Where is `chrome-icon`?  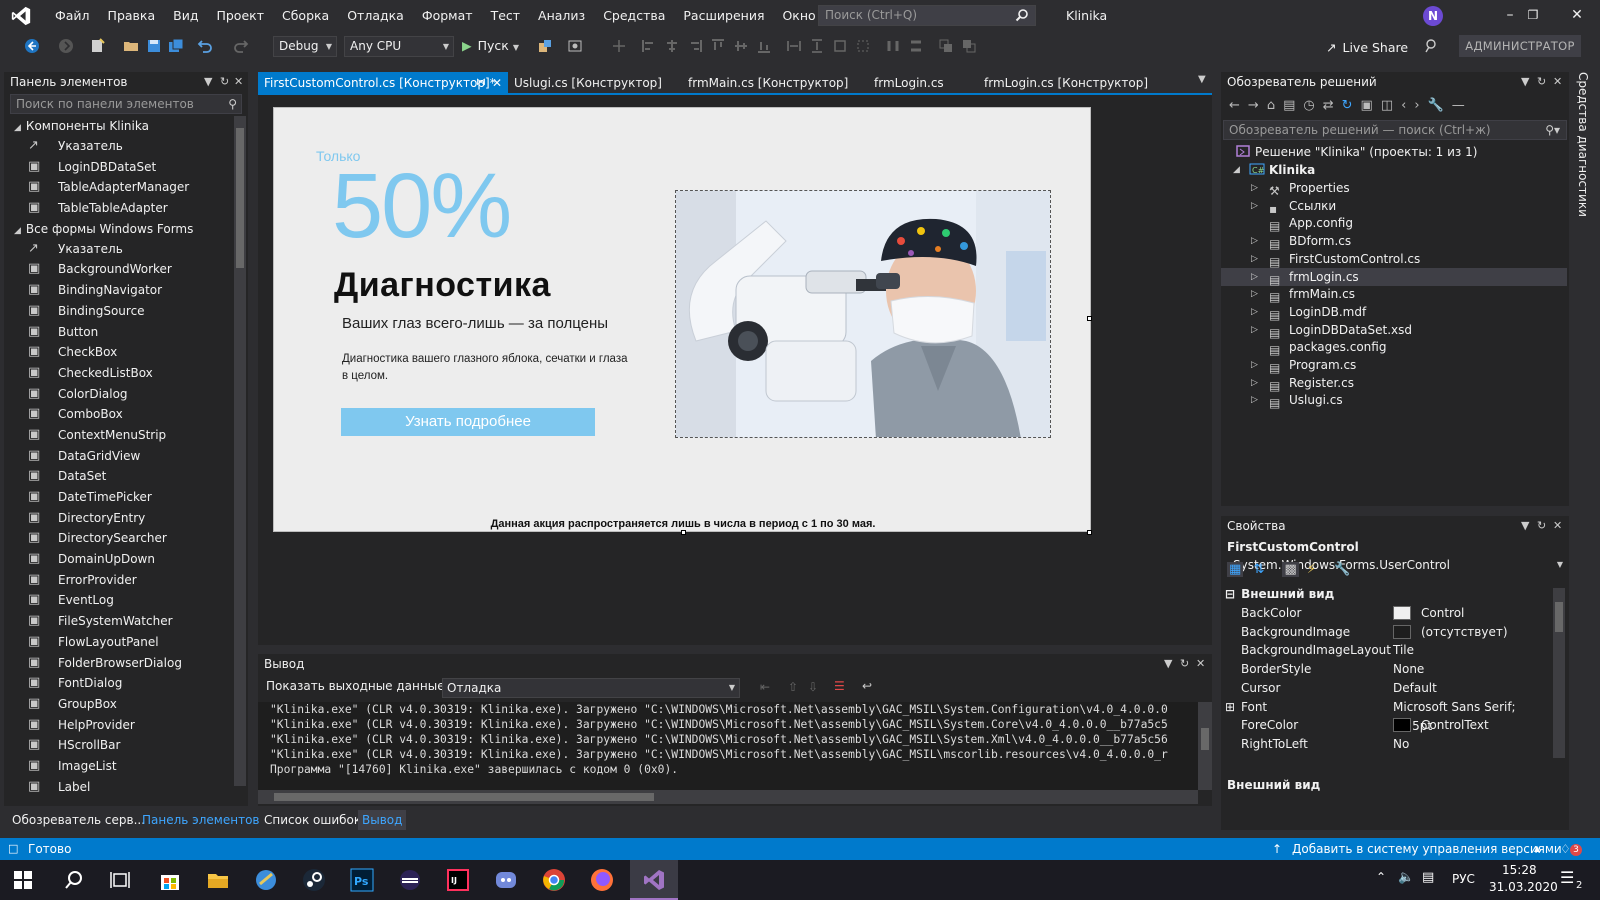 chrome-icon is located at coordinates (554, 880).